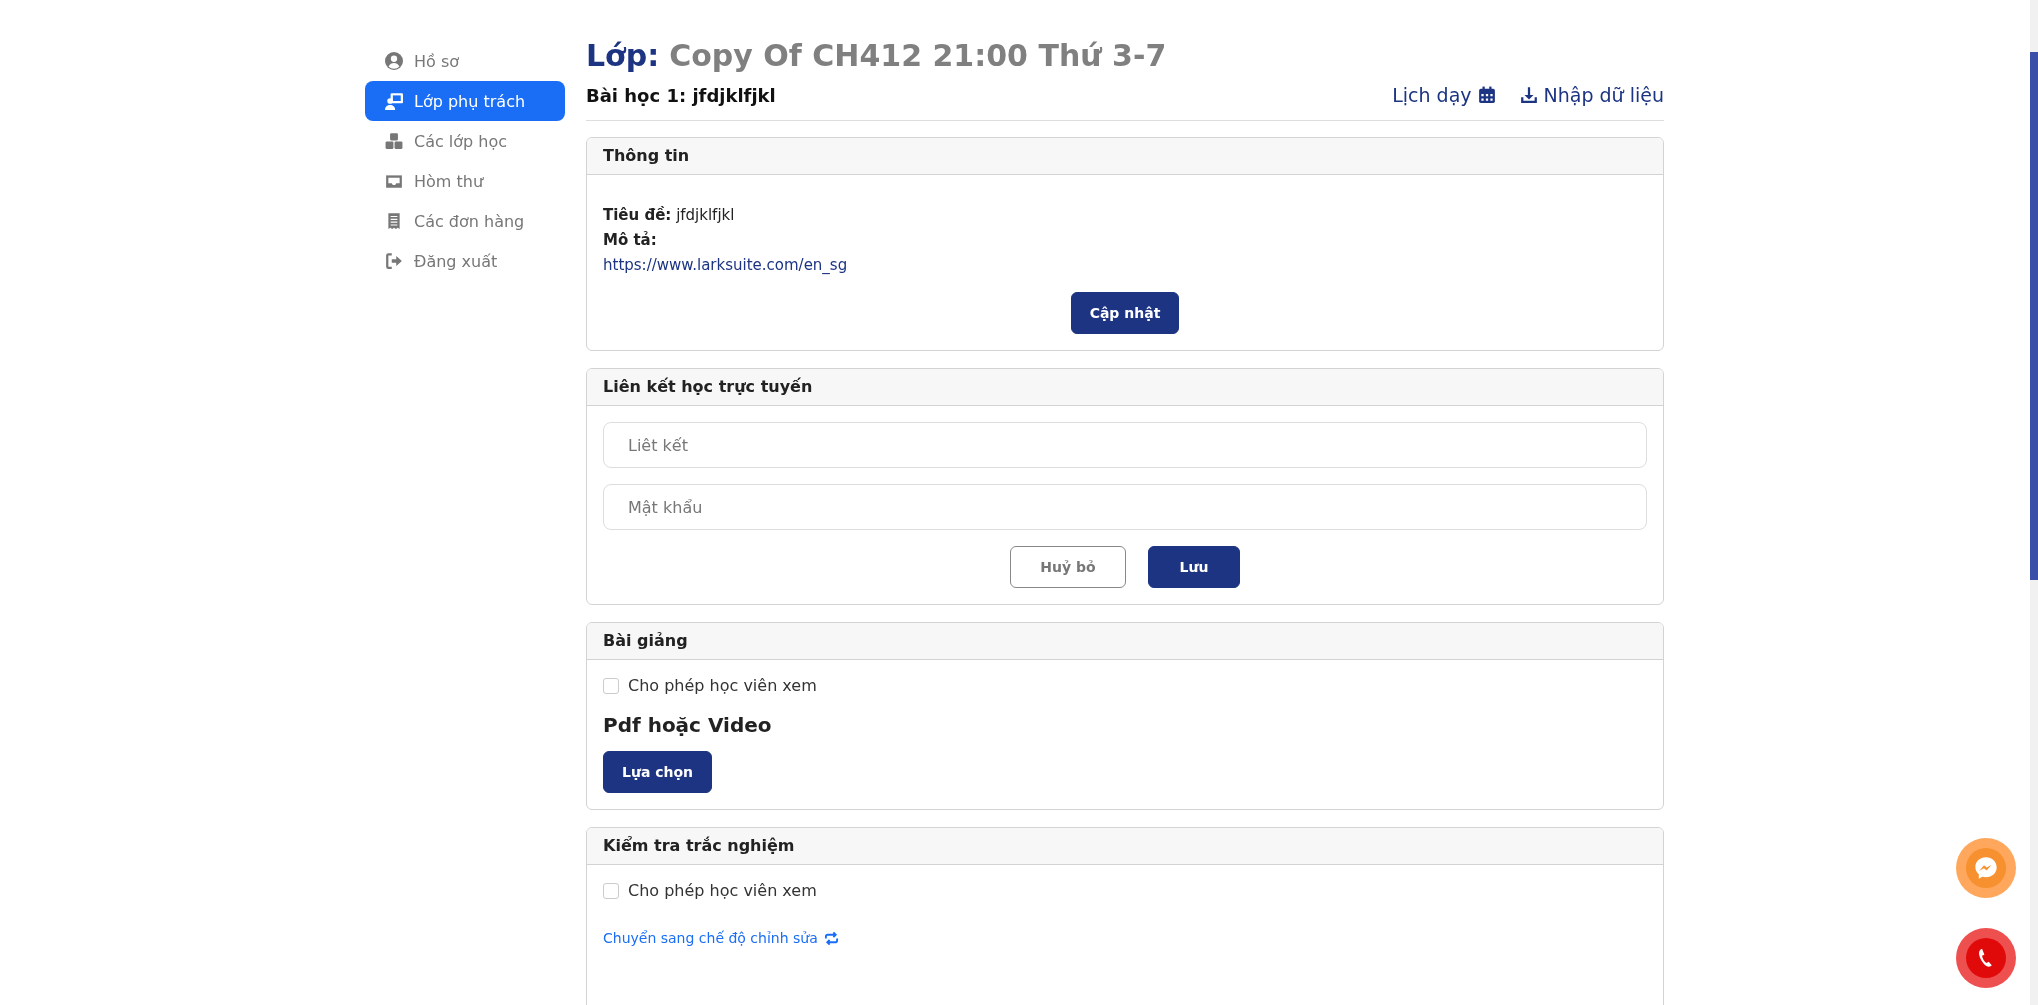  I want to click on edit-mode-link: Chuyển sang chế độ chỉnh sửa, so click(721, 938).